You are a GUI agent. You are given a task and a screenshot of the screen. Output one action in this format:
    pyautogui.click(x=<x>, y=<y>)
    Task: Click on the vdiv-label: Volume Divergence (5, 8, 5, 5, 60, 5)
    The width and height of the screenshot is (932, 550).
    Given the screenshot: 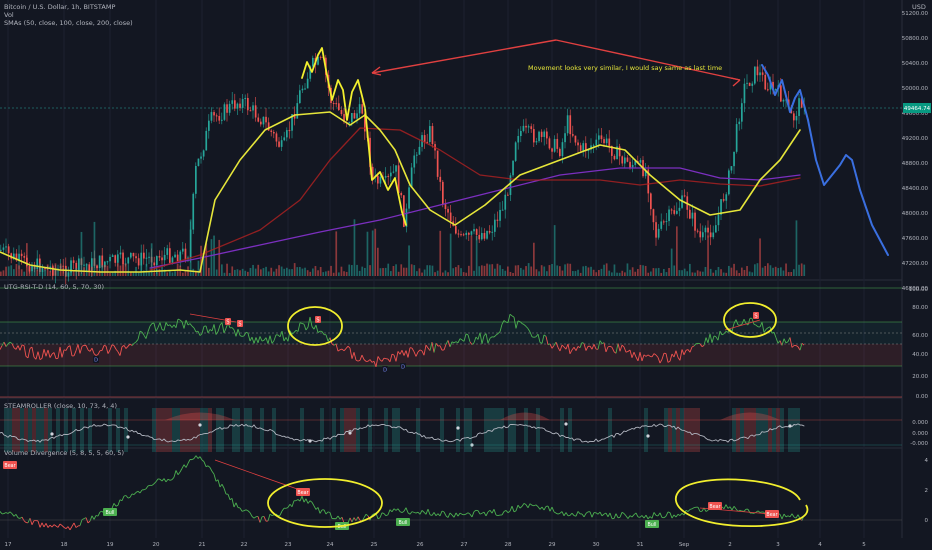 What is the action you would take?
    pyautogui.click(x=64, y=453)
    